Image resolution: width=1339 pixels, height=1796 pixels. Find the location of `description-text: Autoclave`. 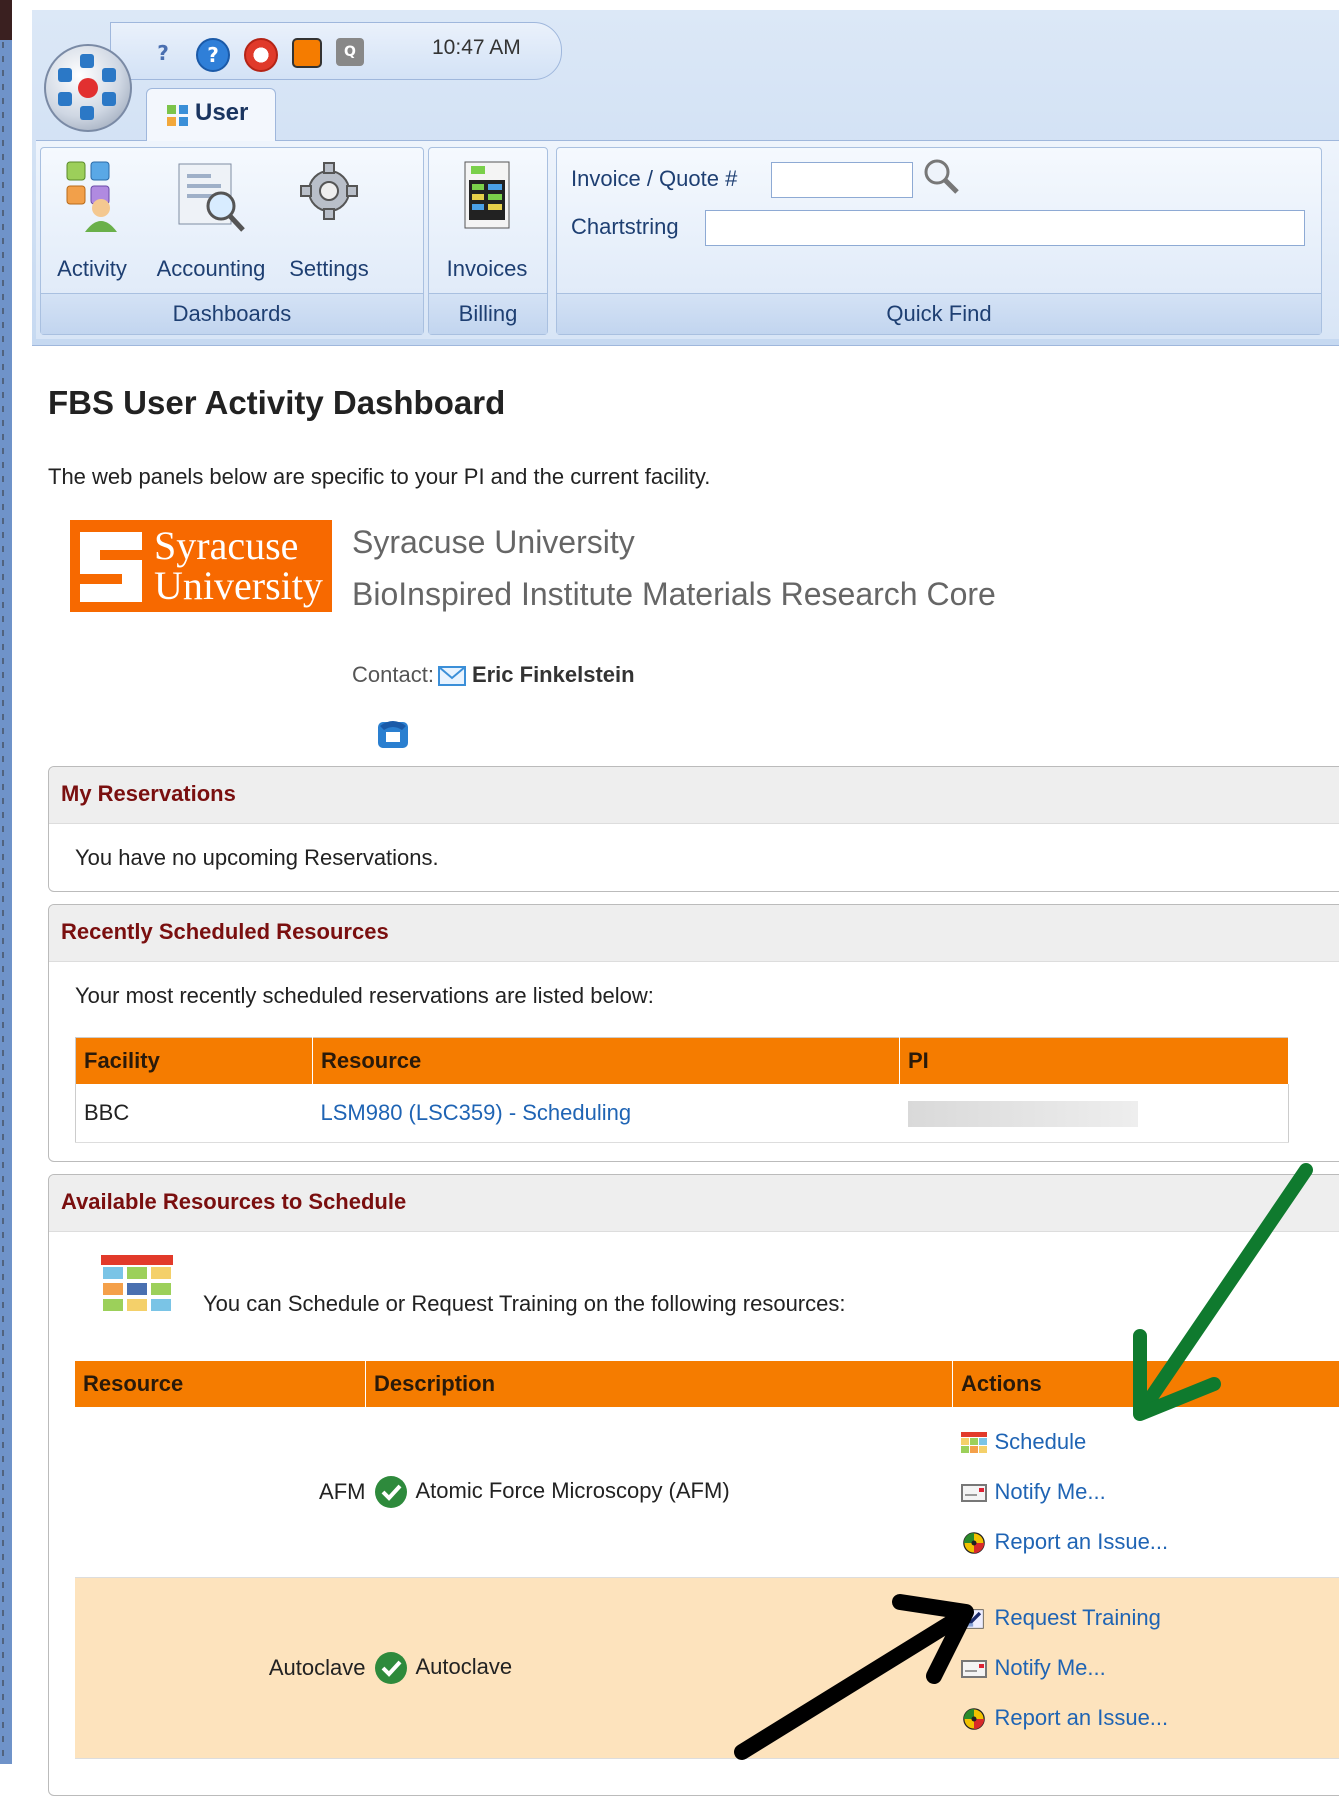

description-text: Autoclave is located at coordinates (464, 1666).